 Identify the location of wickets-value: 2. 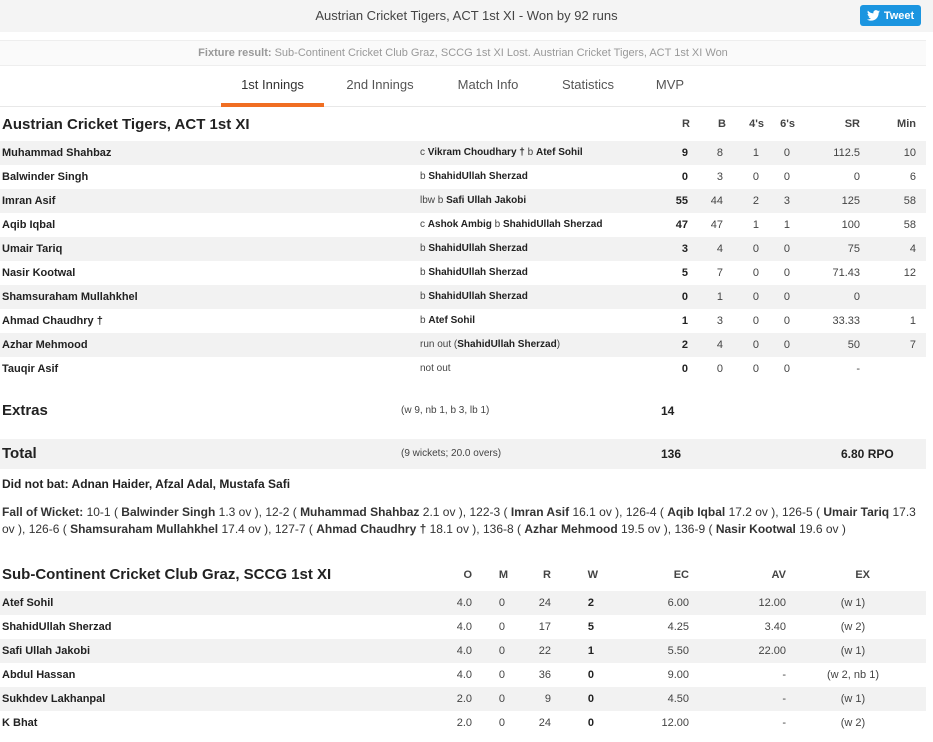
(590, 603).